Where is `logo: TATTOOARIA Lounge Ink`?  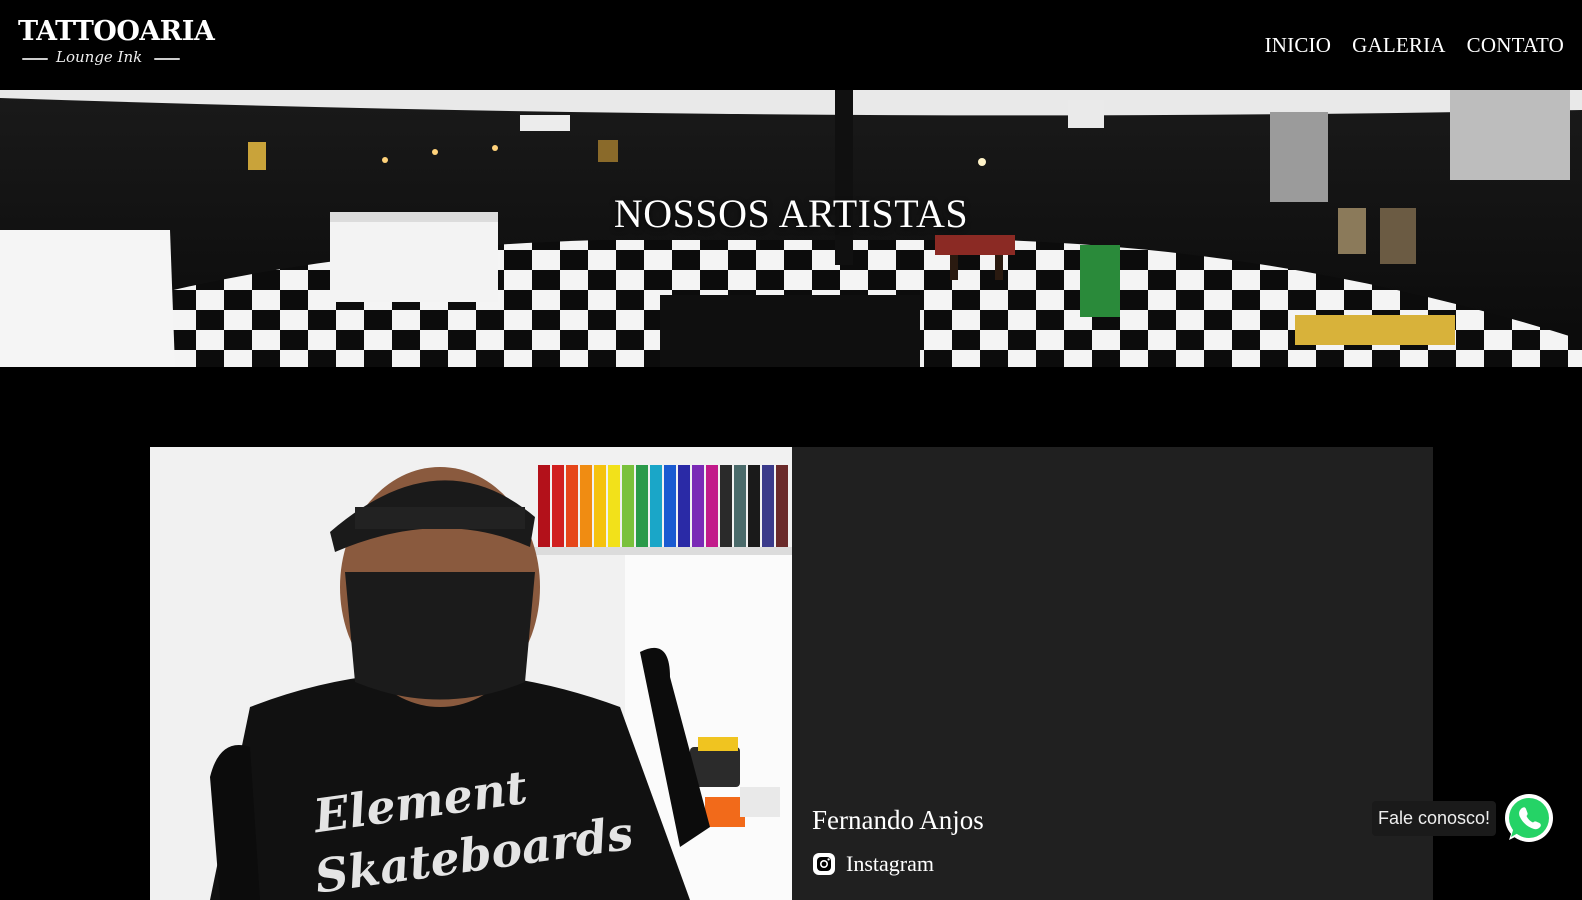
logo: TATTOOARIA Lounge Ink is located at coordinates (116, 44).